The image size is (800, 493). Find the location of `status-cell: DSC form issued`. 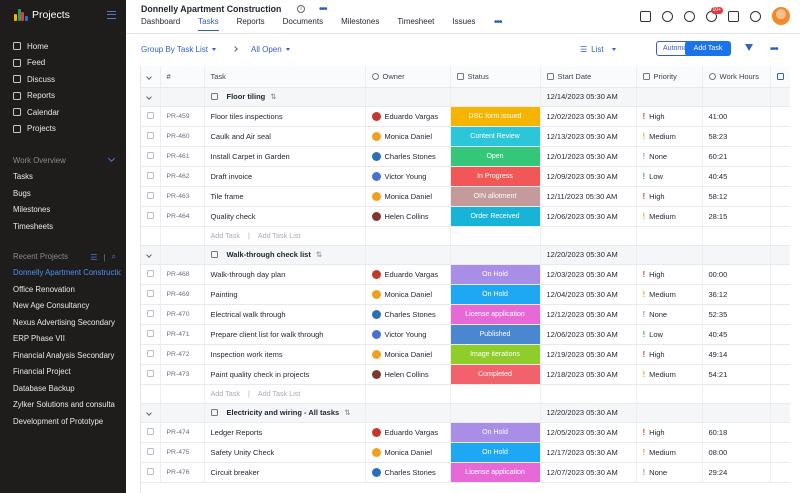

status-cell: DSC form issued is located at coordinates (495, 116).